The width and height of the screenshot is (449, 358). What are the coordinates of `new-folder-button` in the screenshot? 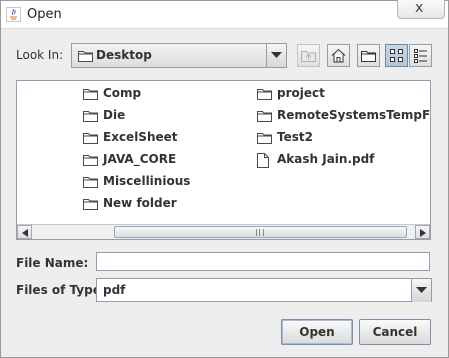 It's located at (368, 55).